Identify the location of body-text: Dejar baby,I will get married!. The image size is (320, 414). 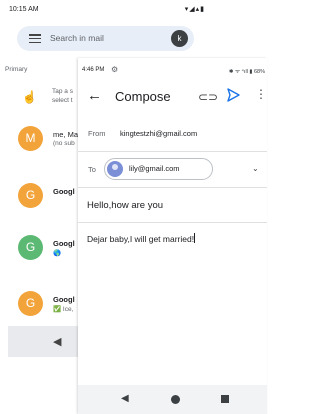
(141, 239).